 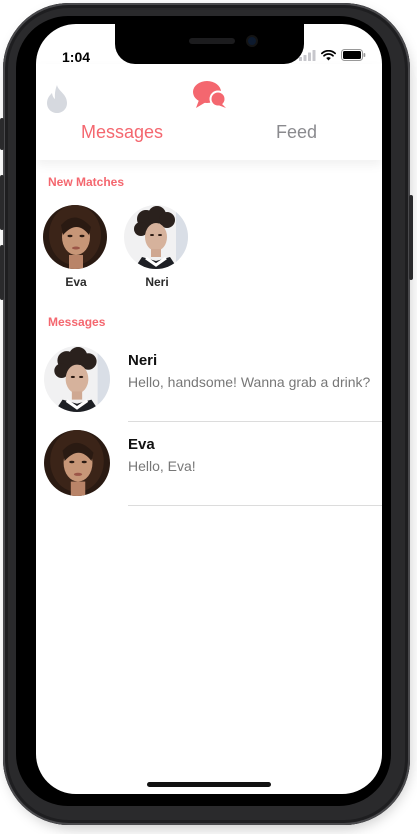 What do you see at coordinates (249, 382) in the screenshot?
I see `message-preview: Hello, handsome! Wanna grab a drink?` at bounding box center [249, 382].